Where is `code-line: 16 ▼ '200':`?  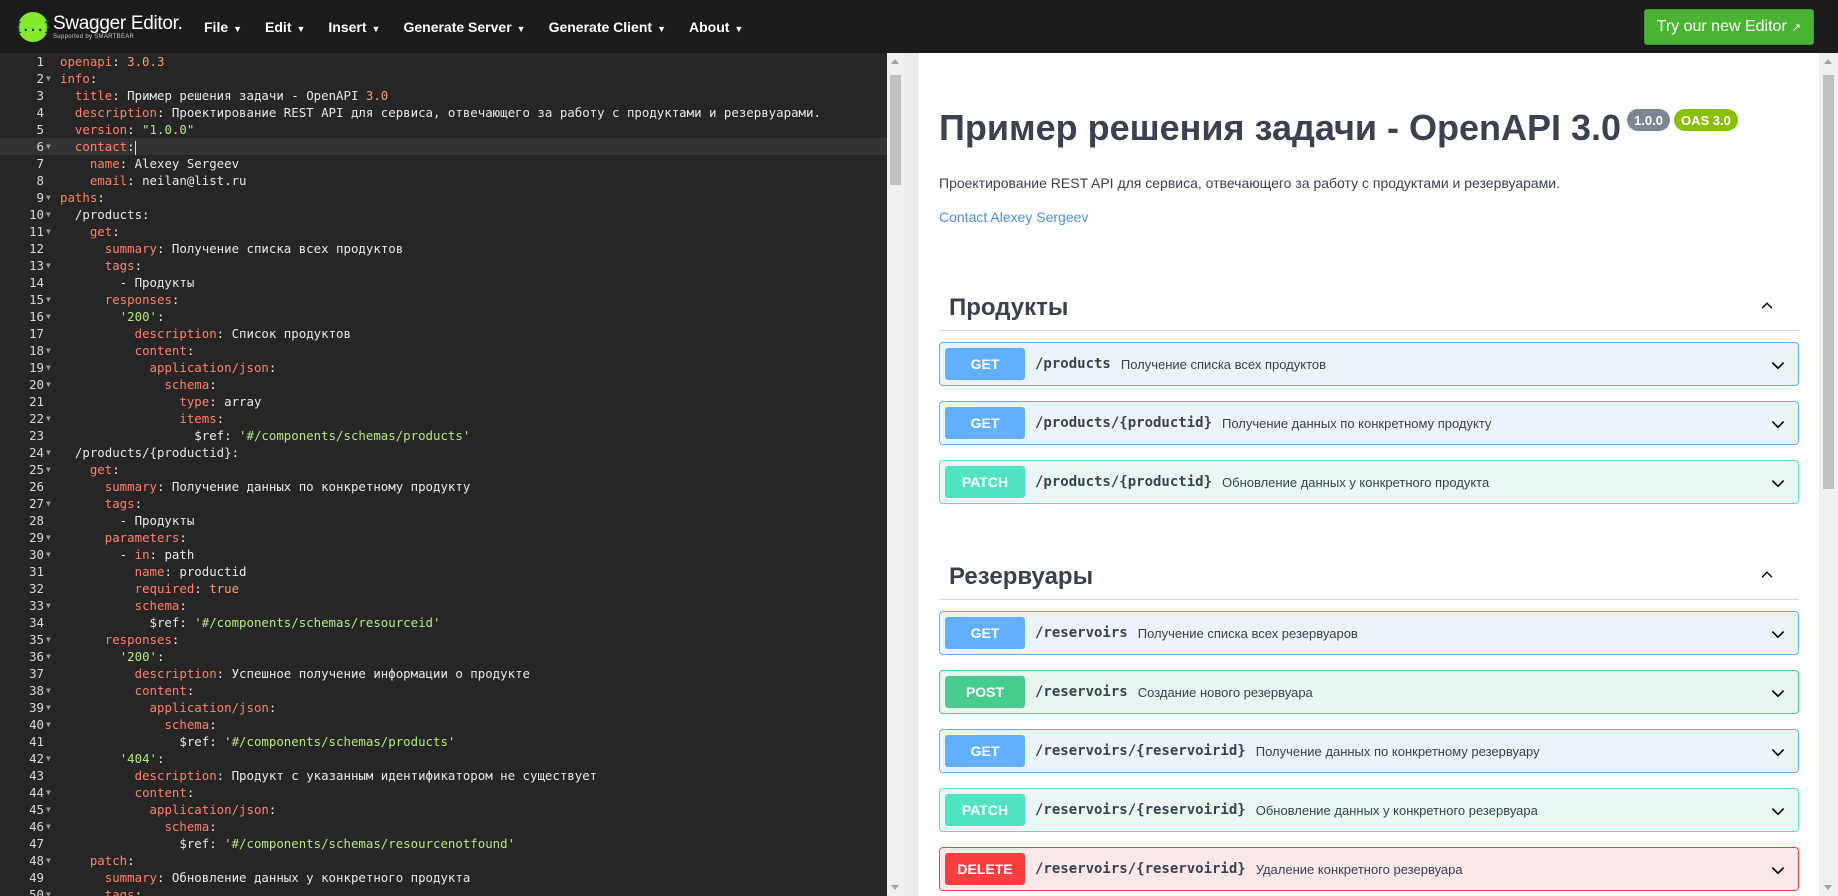 code-line: 16 ▼ '200': is located at coordinates (443, 316).